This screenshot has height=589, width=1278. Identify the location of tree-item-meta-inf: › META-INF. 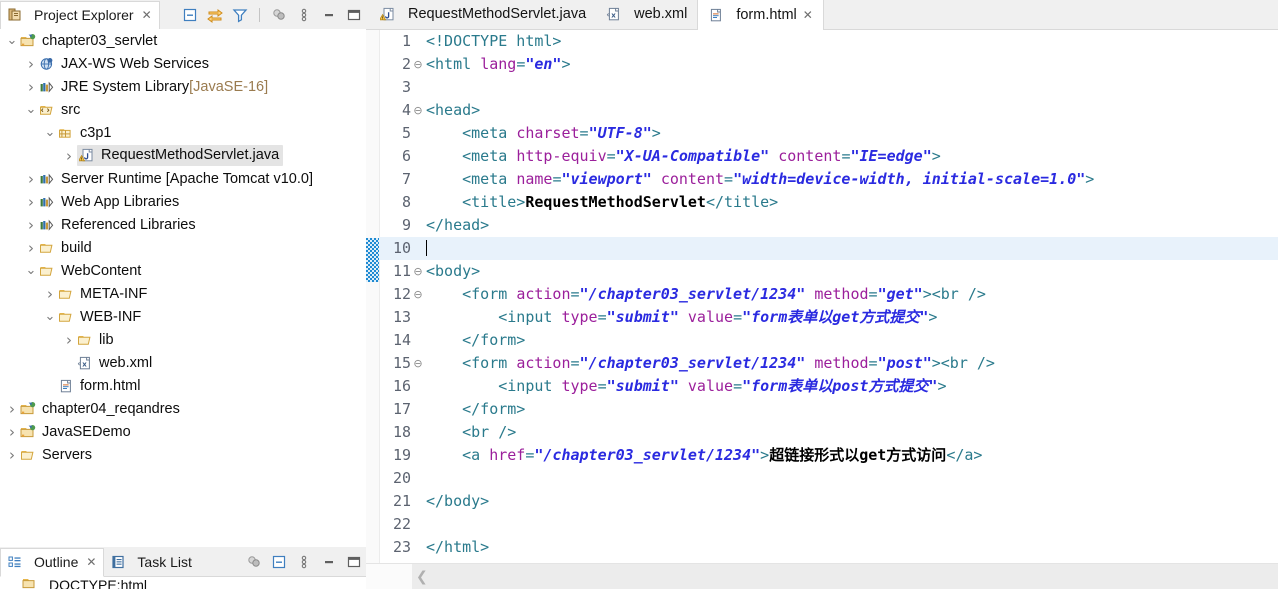
(183, 293).